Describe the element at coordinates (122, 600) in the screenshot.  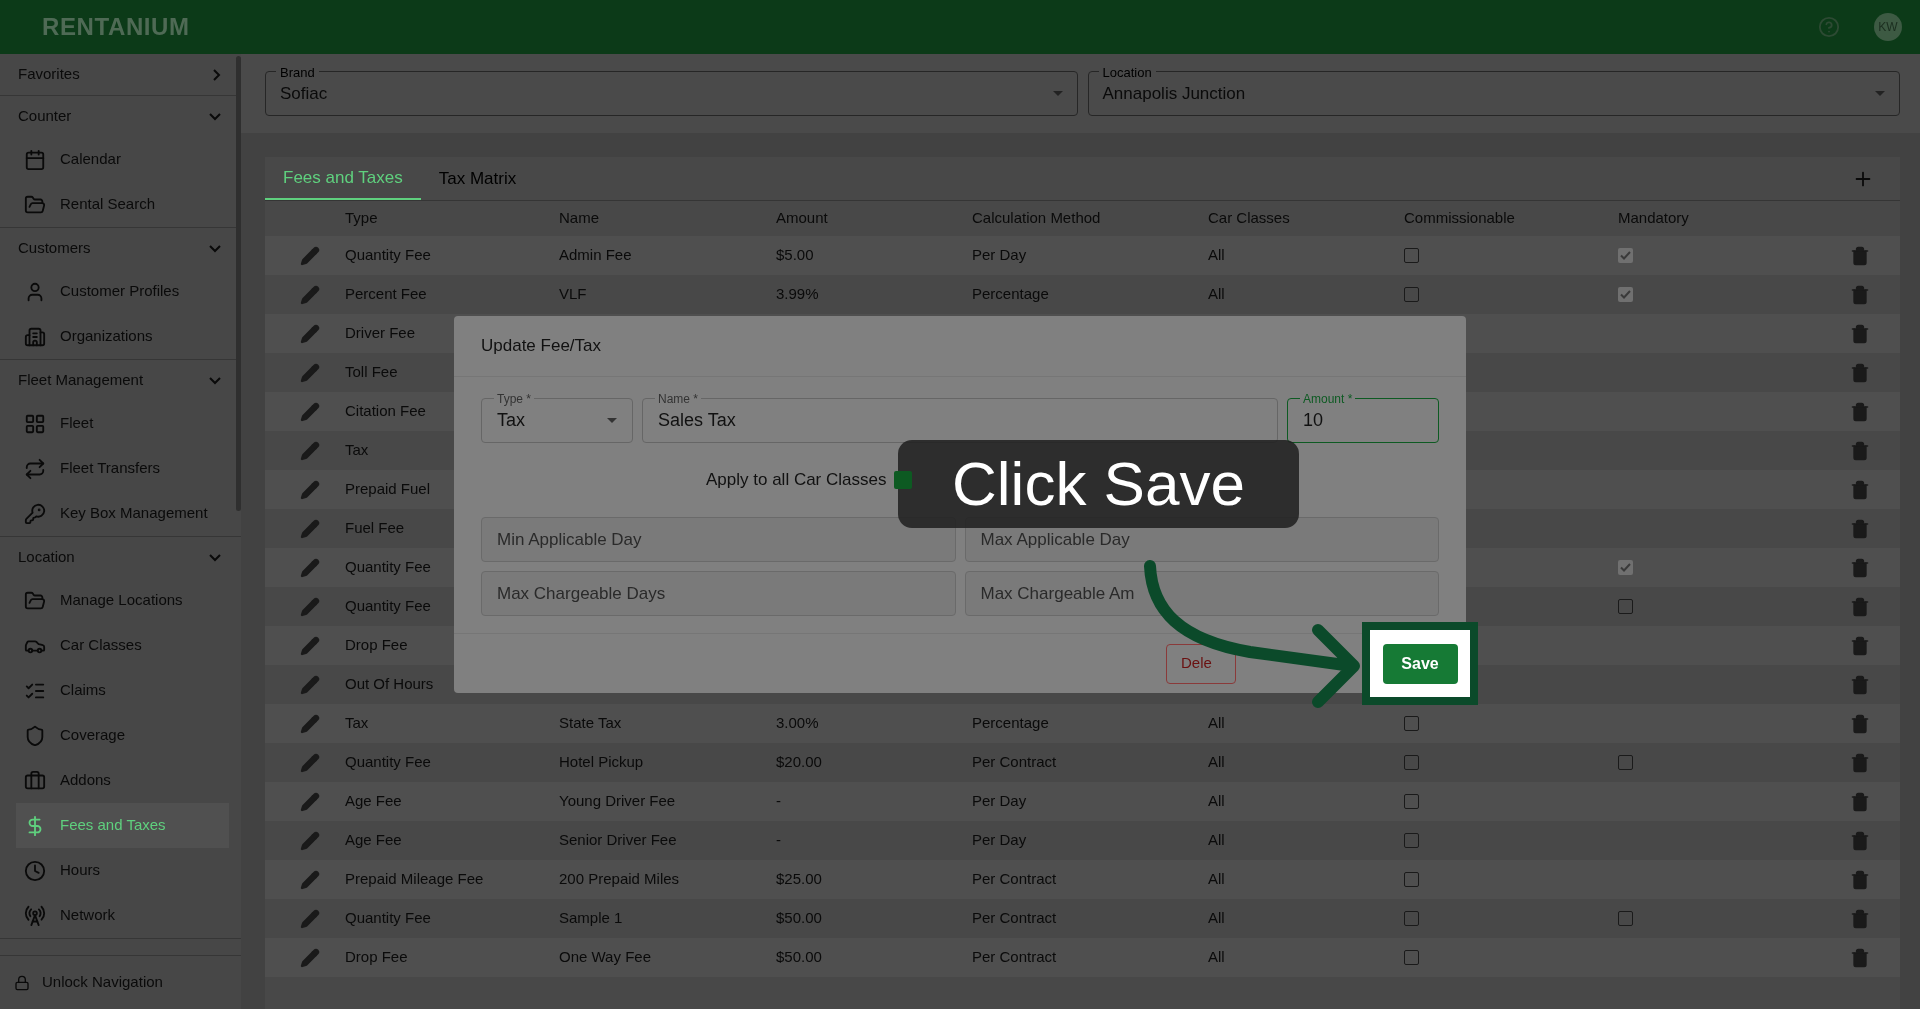
I see `nav-item: Manage Locations` at that location.